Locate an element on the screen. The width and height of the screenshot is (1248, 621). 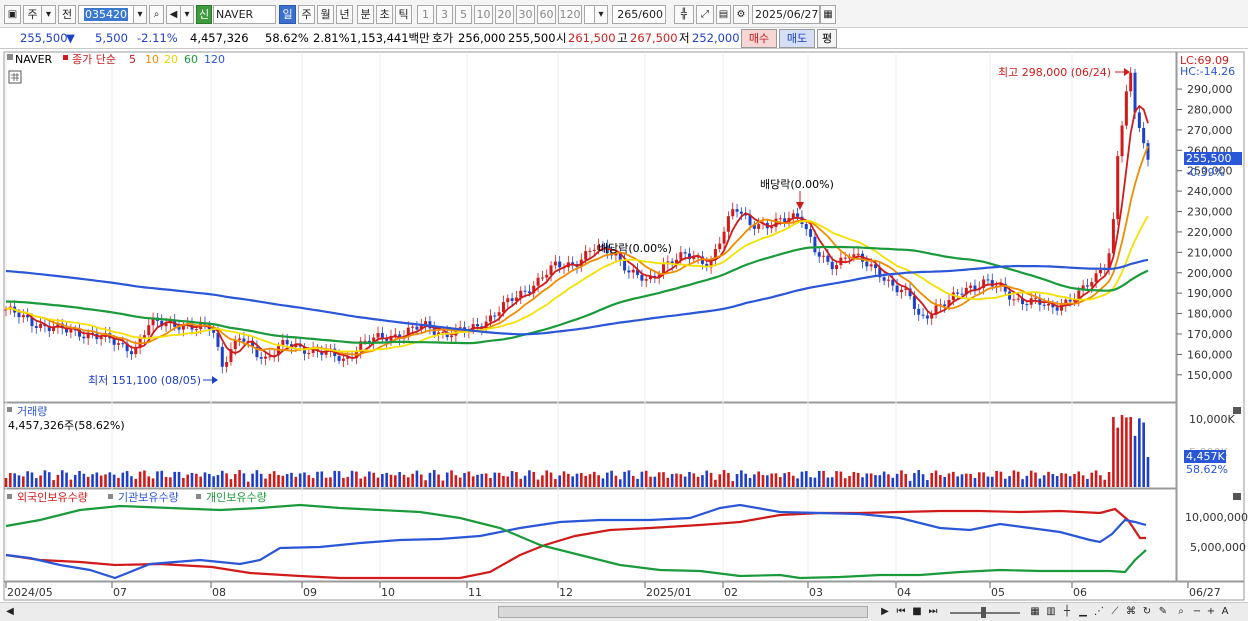
eraser-icon: ✎ is located at coordinates (1163, 612).